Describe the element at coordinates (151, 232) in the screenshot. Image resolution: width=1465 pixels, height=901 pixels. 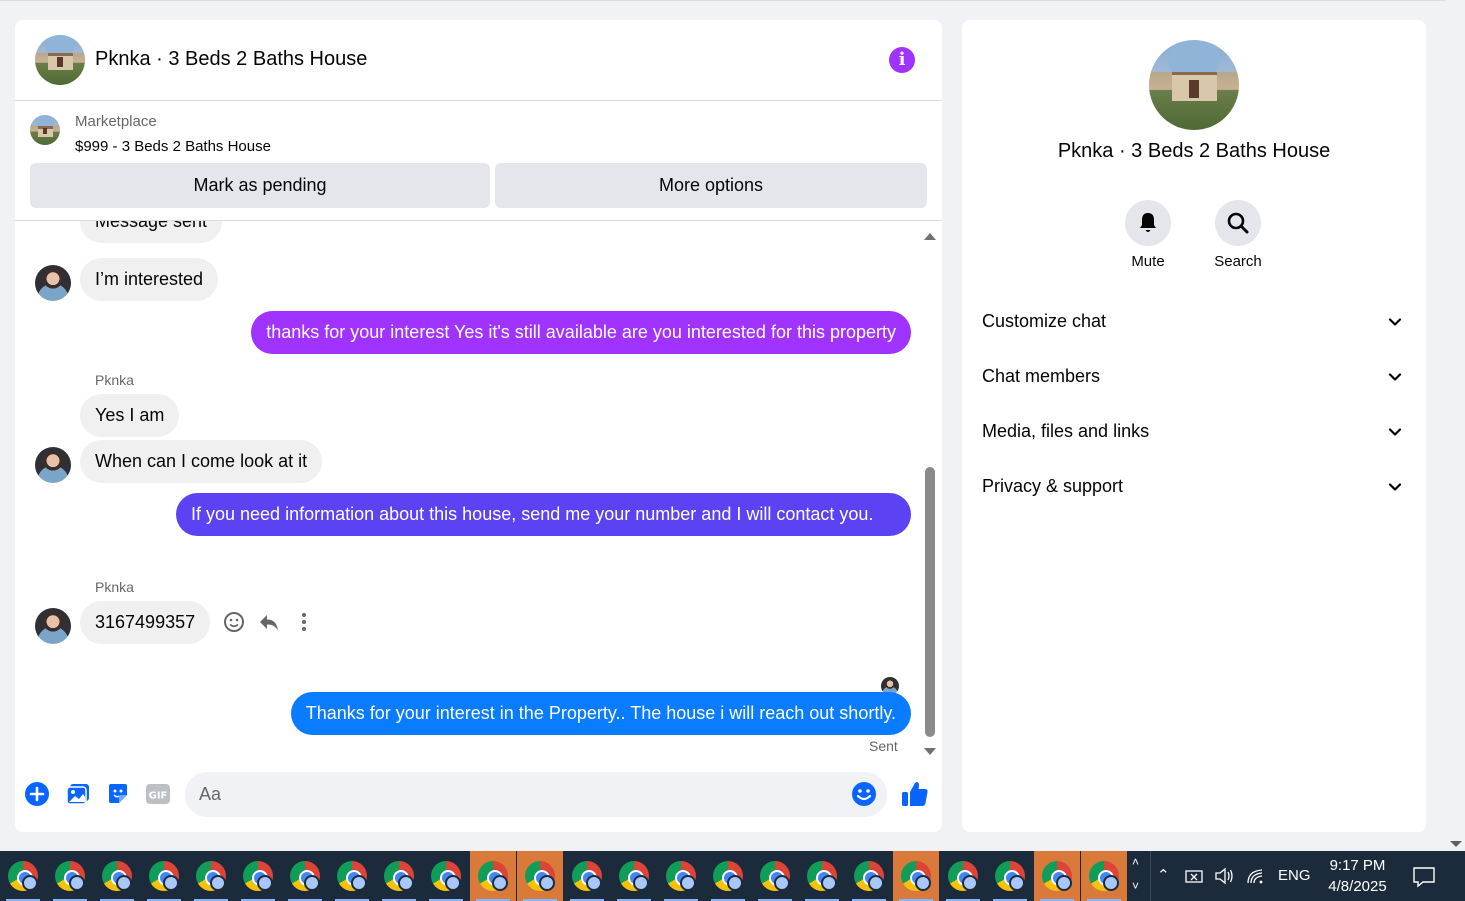
I see `message-bubble: Message sent` at that location.